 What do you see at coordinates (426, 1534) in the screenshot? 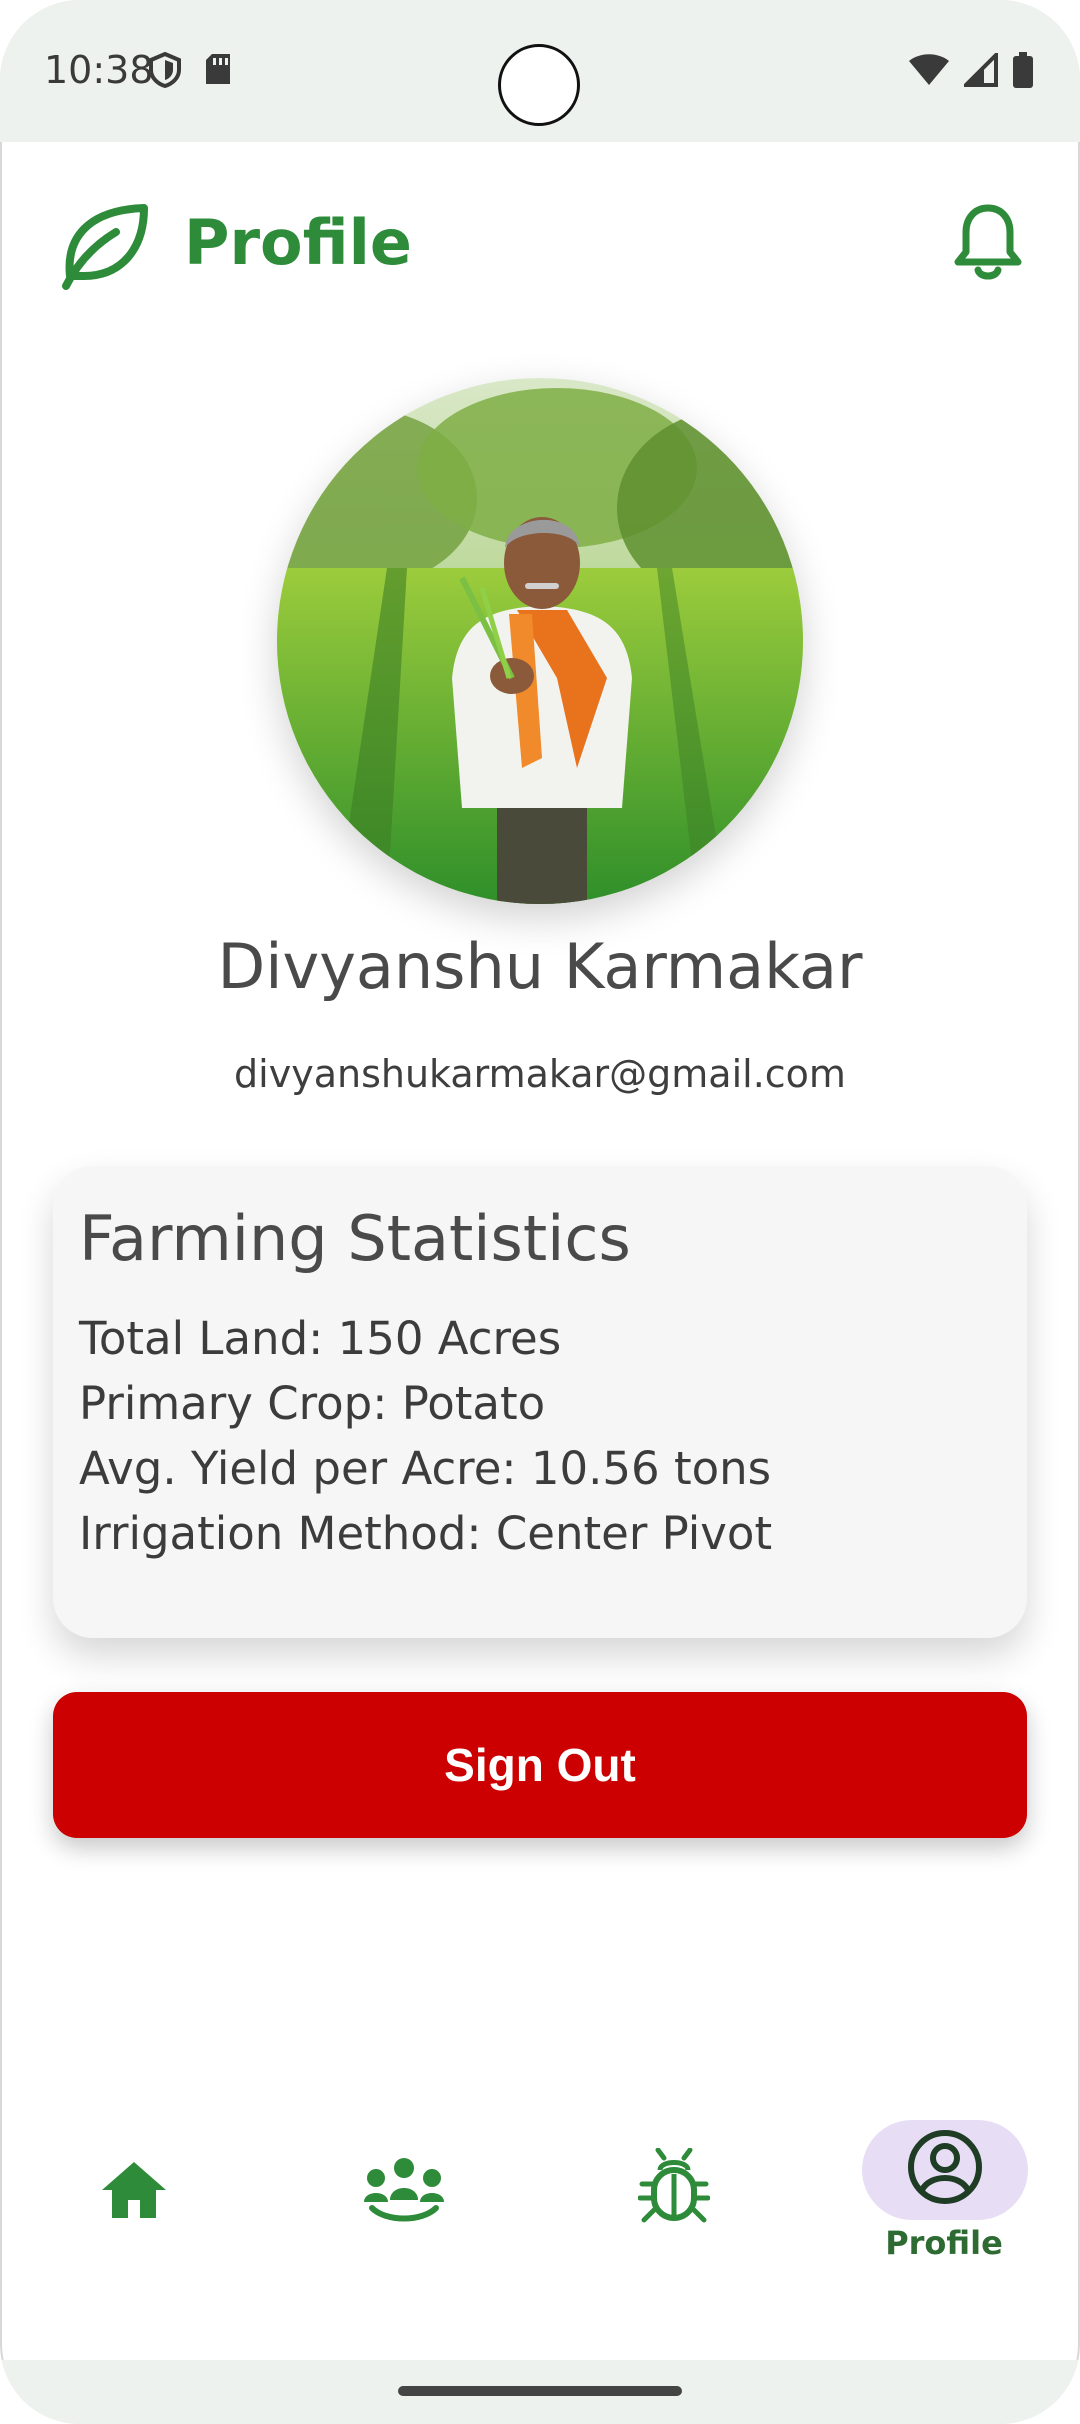
I see `stat-irrigation: Irrigation Method: Center Pivot` at bounding box center [426, 1534].